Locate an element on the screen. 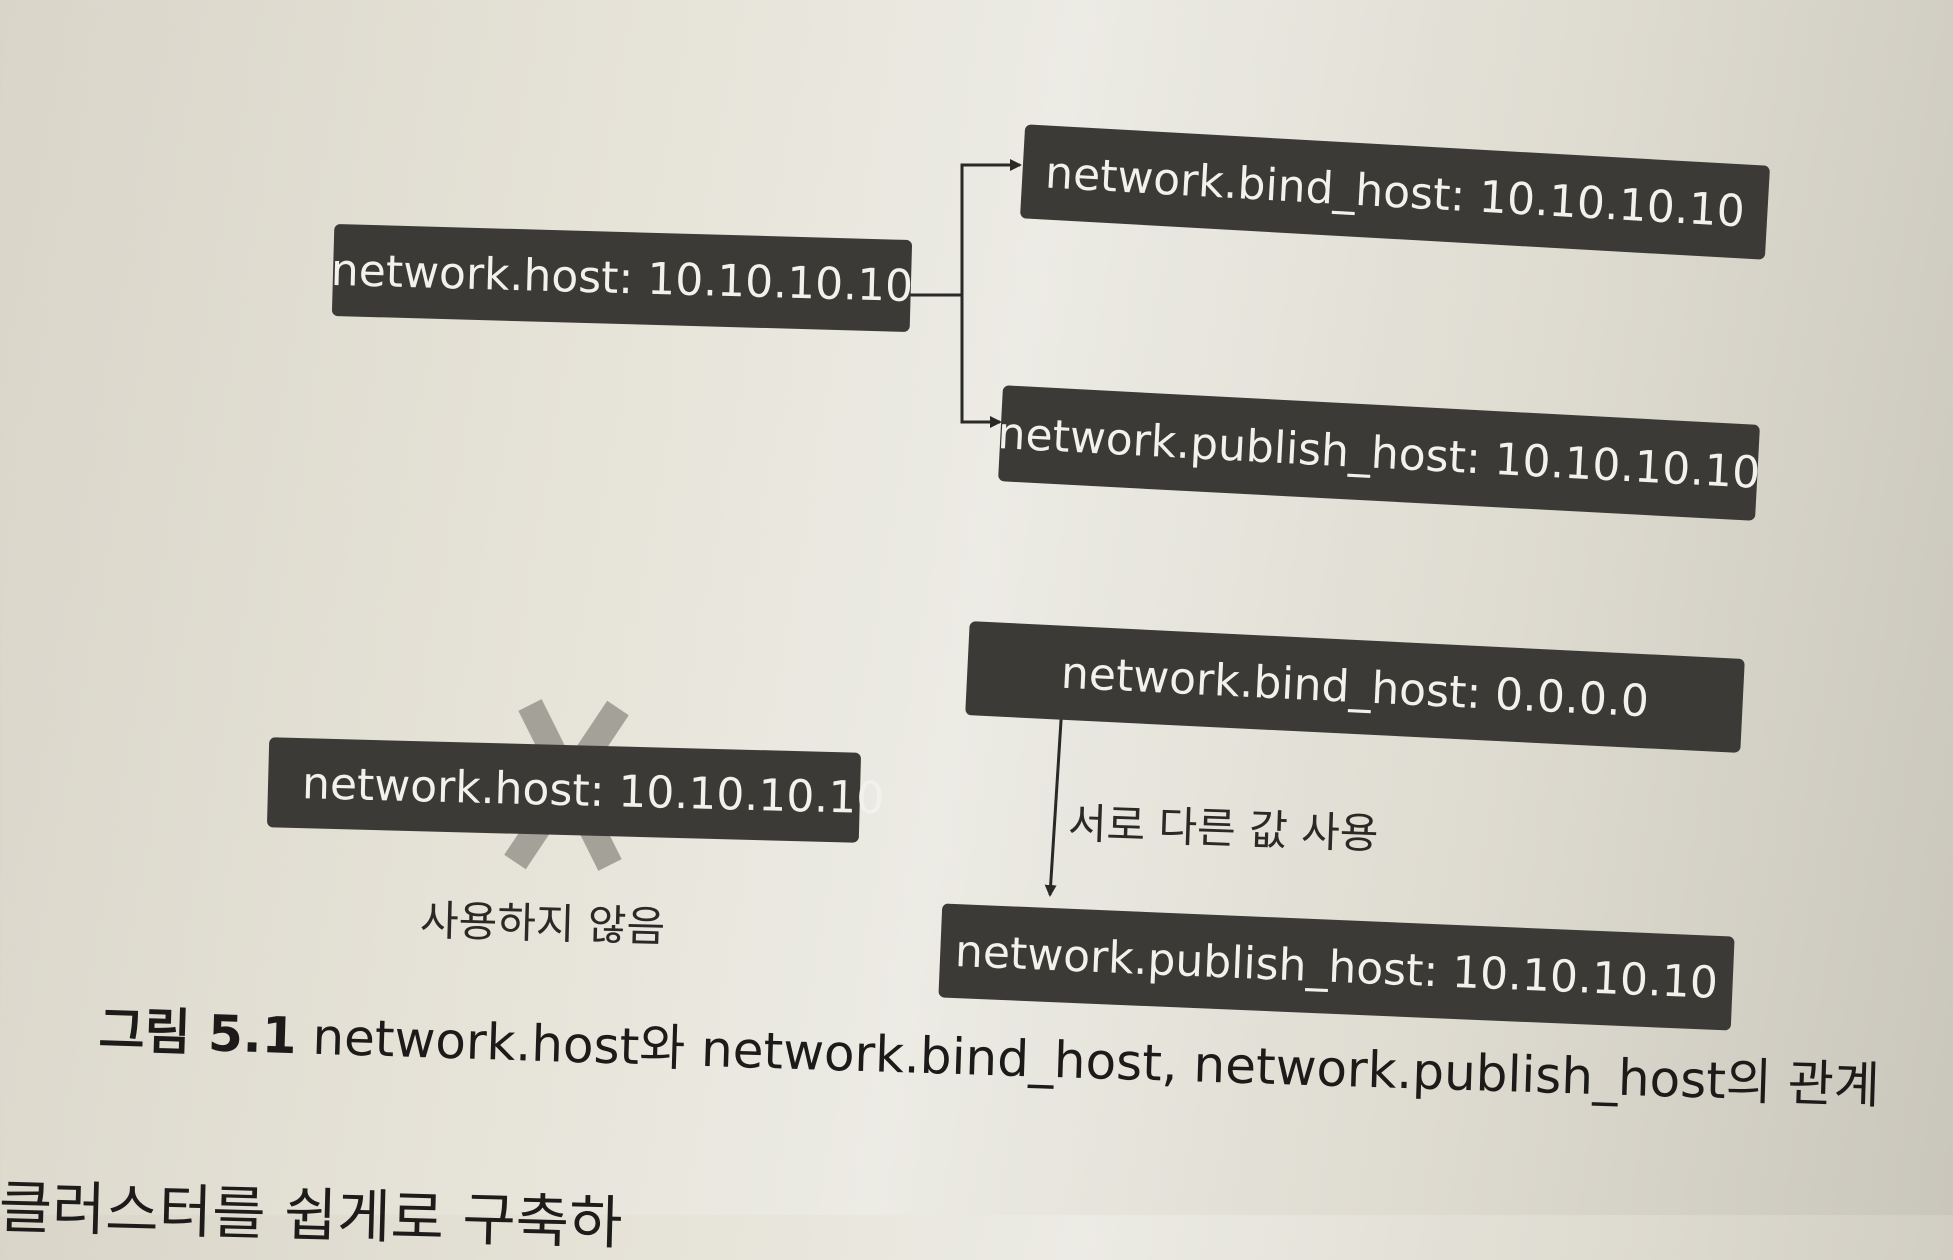  bottom-double-arrow is located at coordinates (1056, 795).